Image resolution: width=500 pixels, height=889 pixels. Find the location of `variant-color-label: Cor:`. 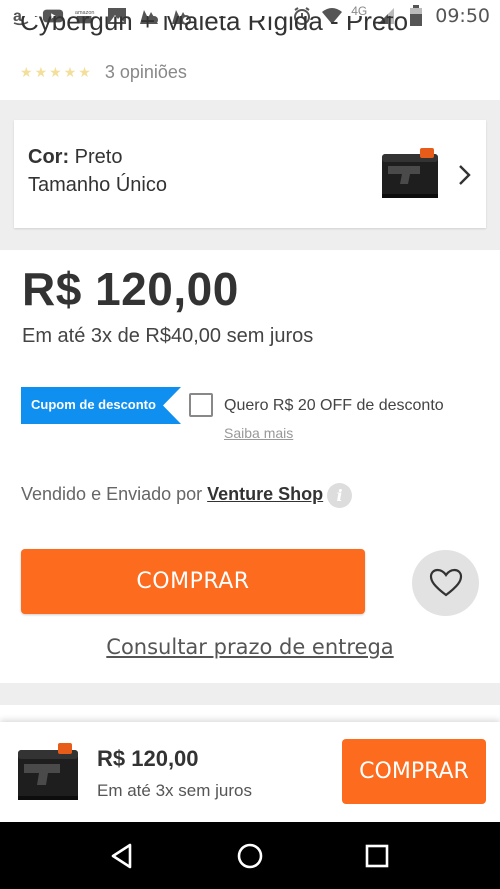

variant-color-label: Cor: is located at coordinates (49, 157).